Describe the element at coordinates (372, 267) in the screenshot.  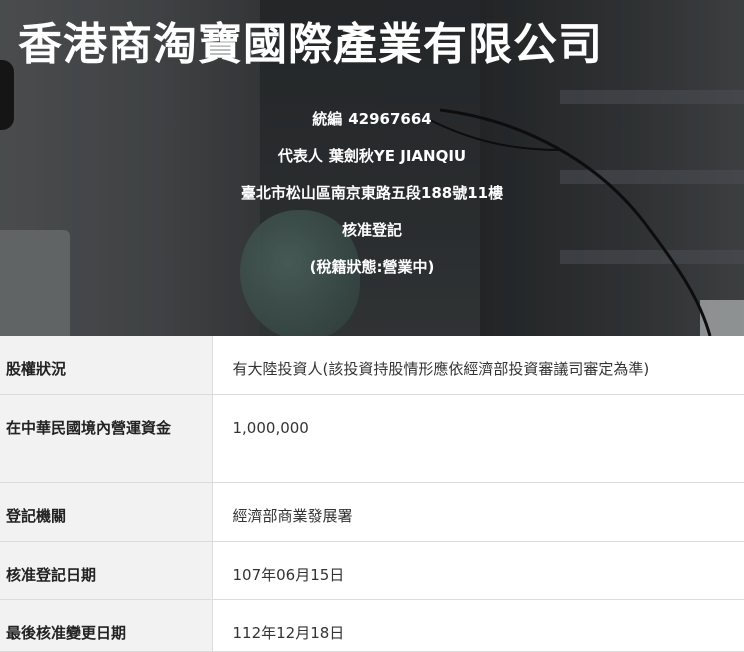
I see `tax-status: (稅籍狀態:營業中)` at that location.